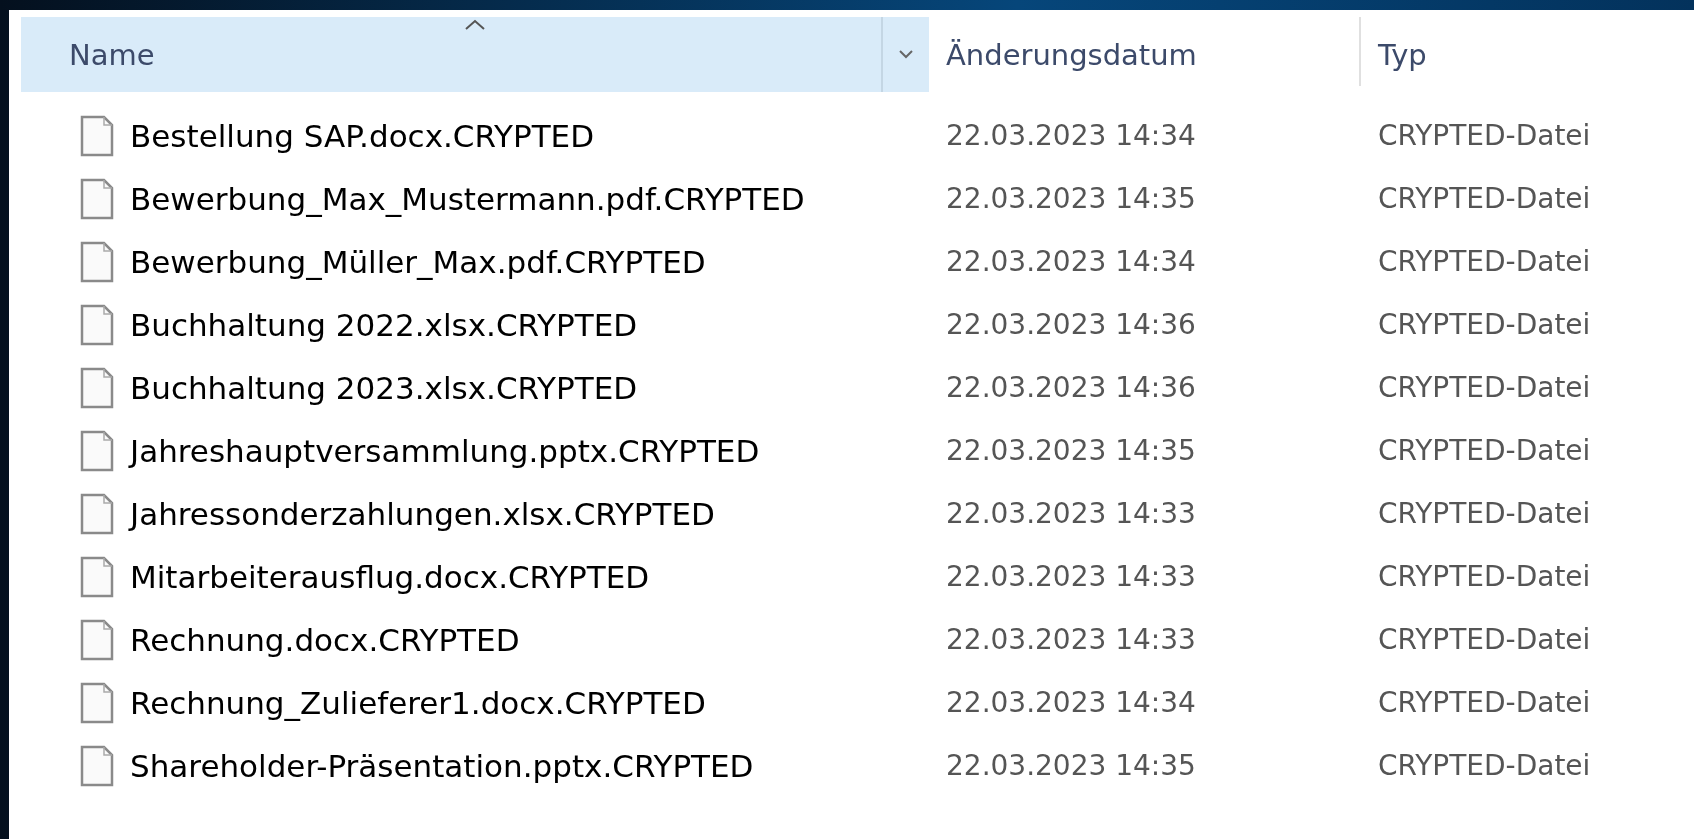 The height and width of the screenshot is (839, 1694). Describe the element at coordinates (418, 261) in the screenshot. I see `file-name: Bewerbung_Müller_Max.pdf.CRYPTED` at that location.